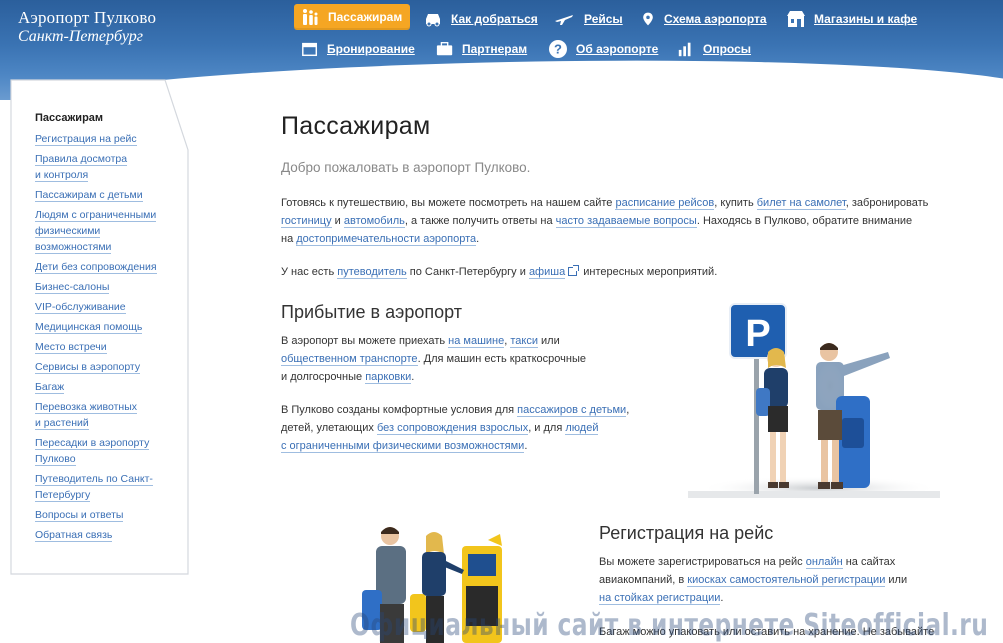  What do you see at coordinates (616, 126) in the screenshot?
I see `main-content: Пассажирам` at bounding box center [616, 126].